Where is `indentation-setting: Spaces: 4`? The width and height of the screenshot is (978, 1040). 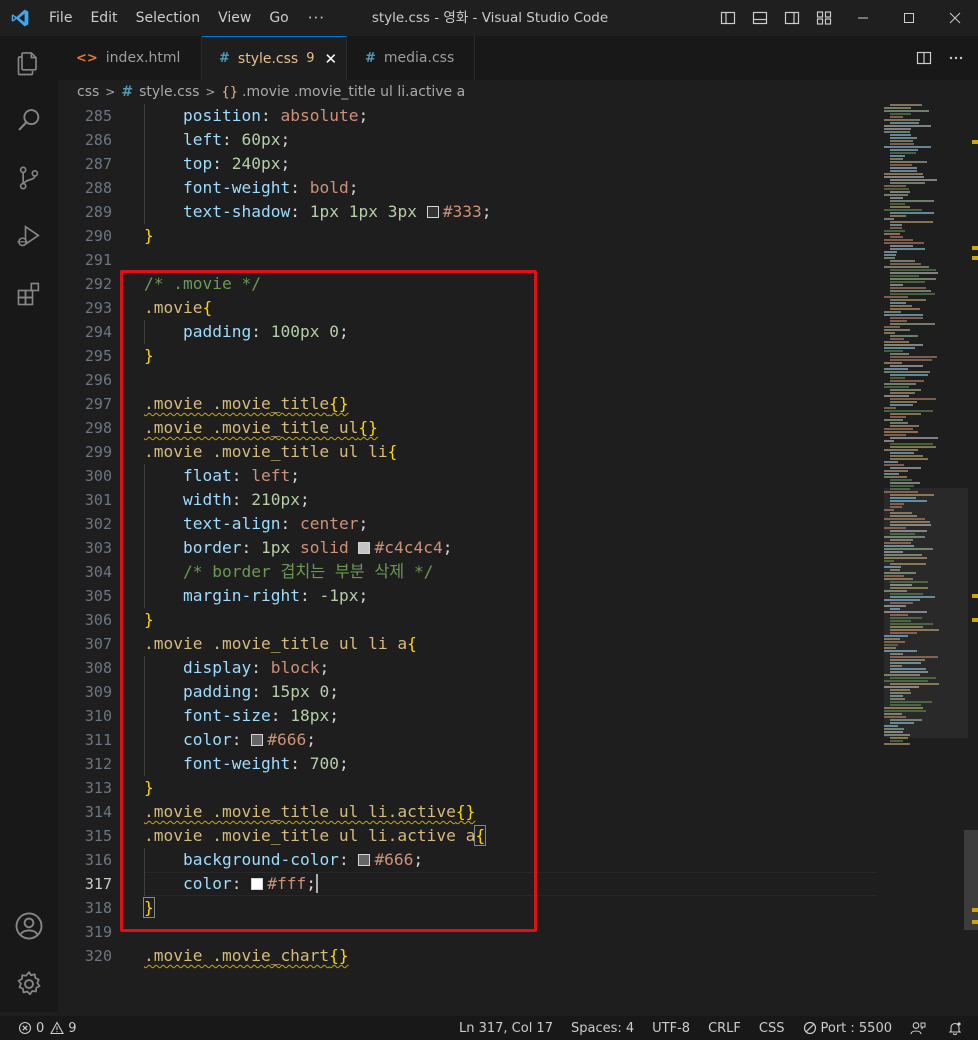
indentation-setting: Spaces: 4 is located at coordinates (602, 1028).